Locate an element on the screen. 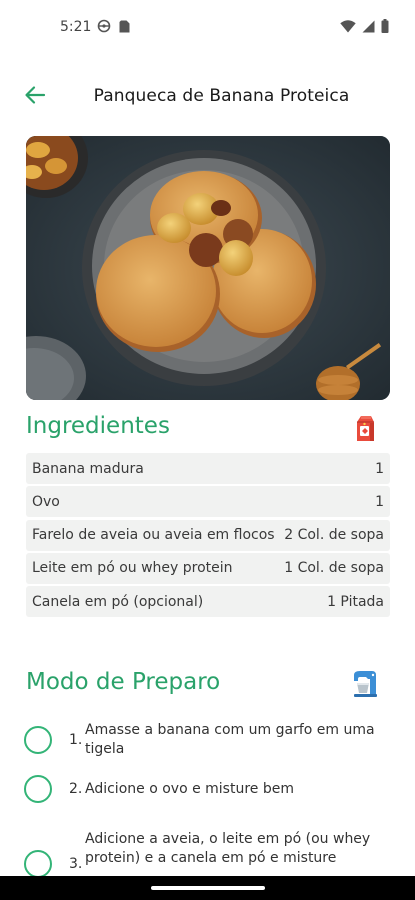  step-number: 1. is located at coordinates (76, 740).